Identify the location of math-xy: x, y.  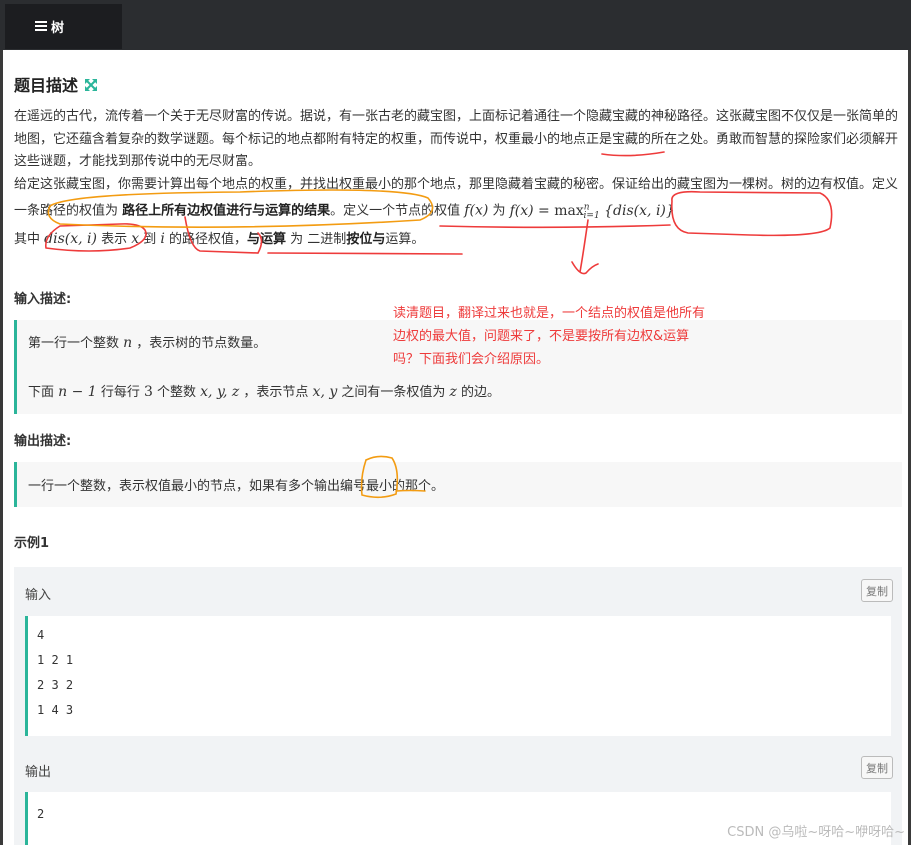
(325, 392).